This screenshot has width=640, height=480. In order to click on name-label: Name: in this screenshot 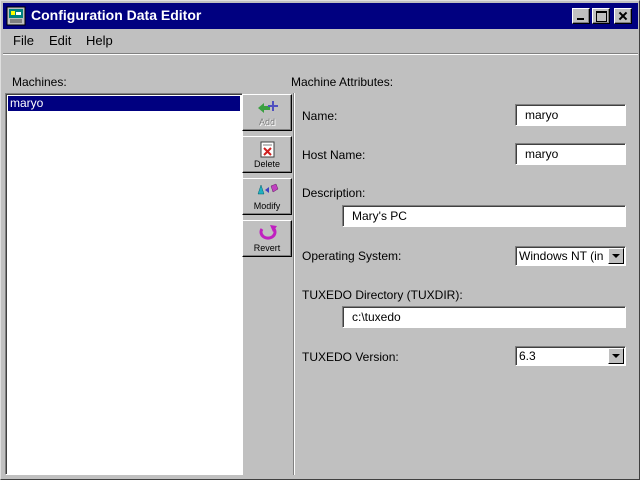, I will do `click(320, 116)`.